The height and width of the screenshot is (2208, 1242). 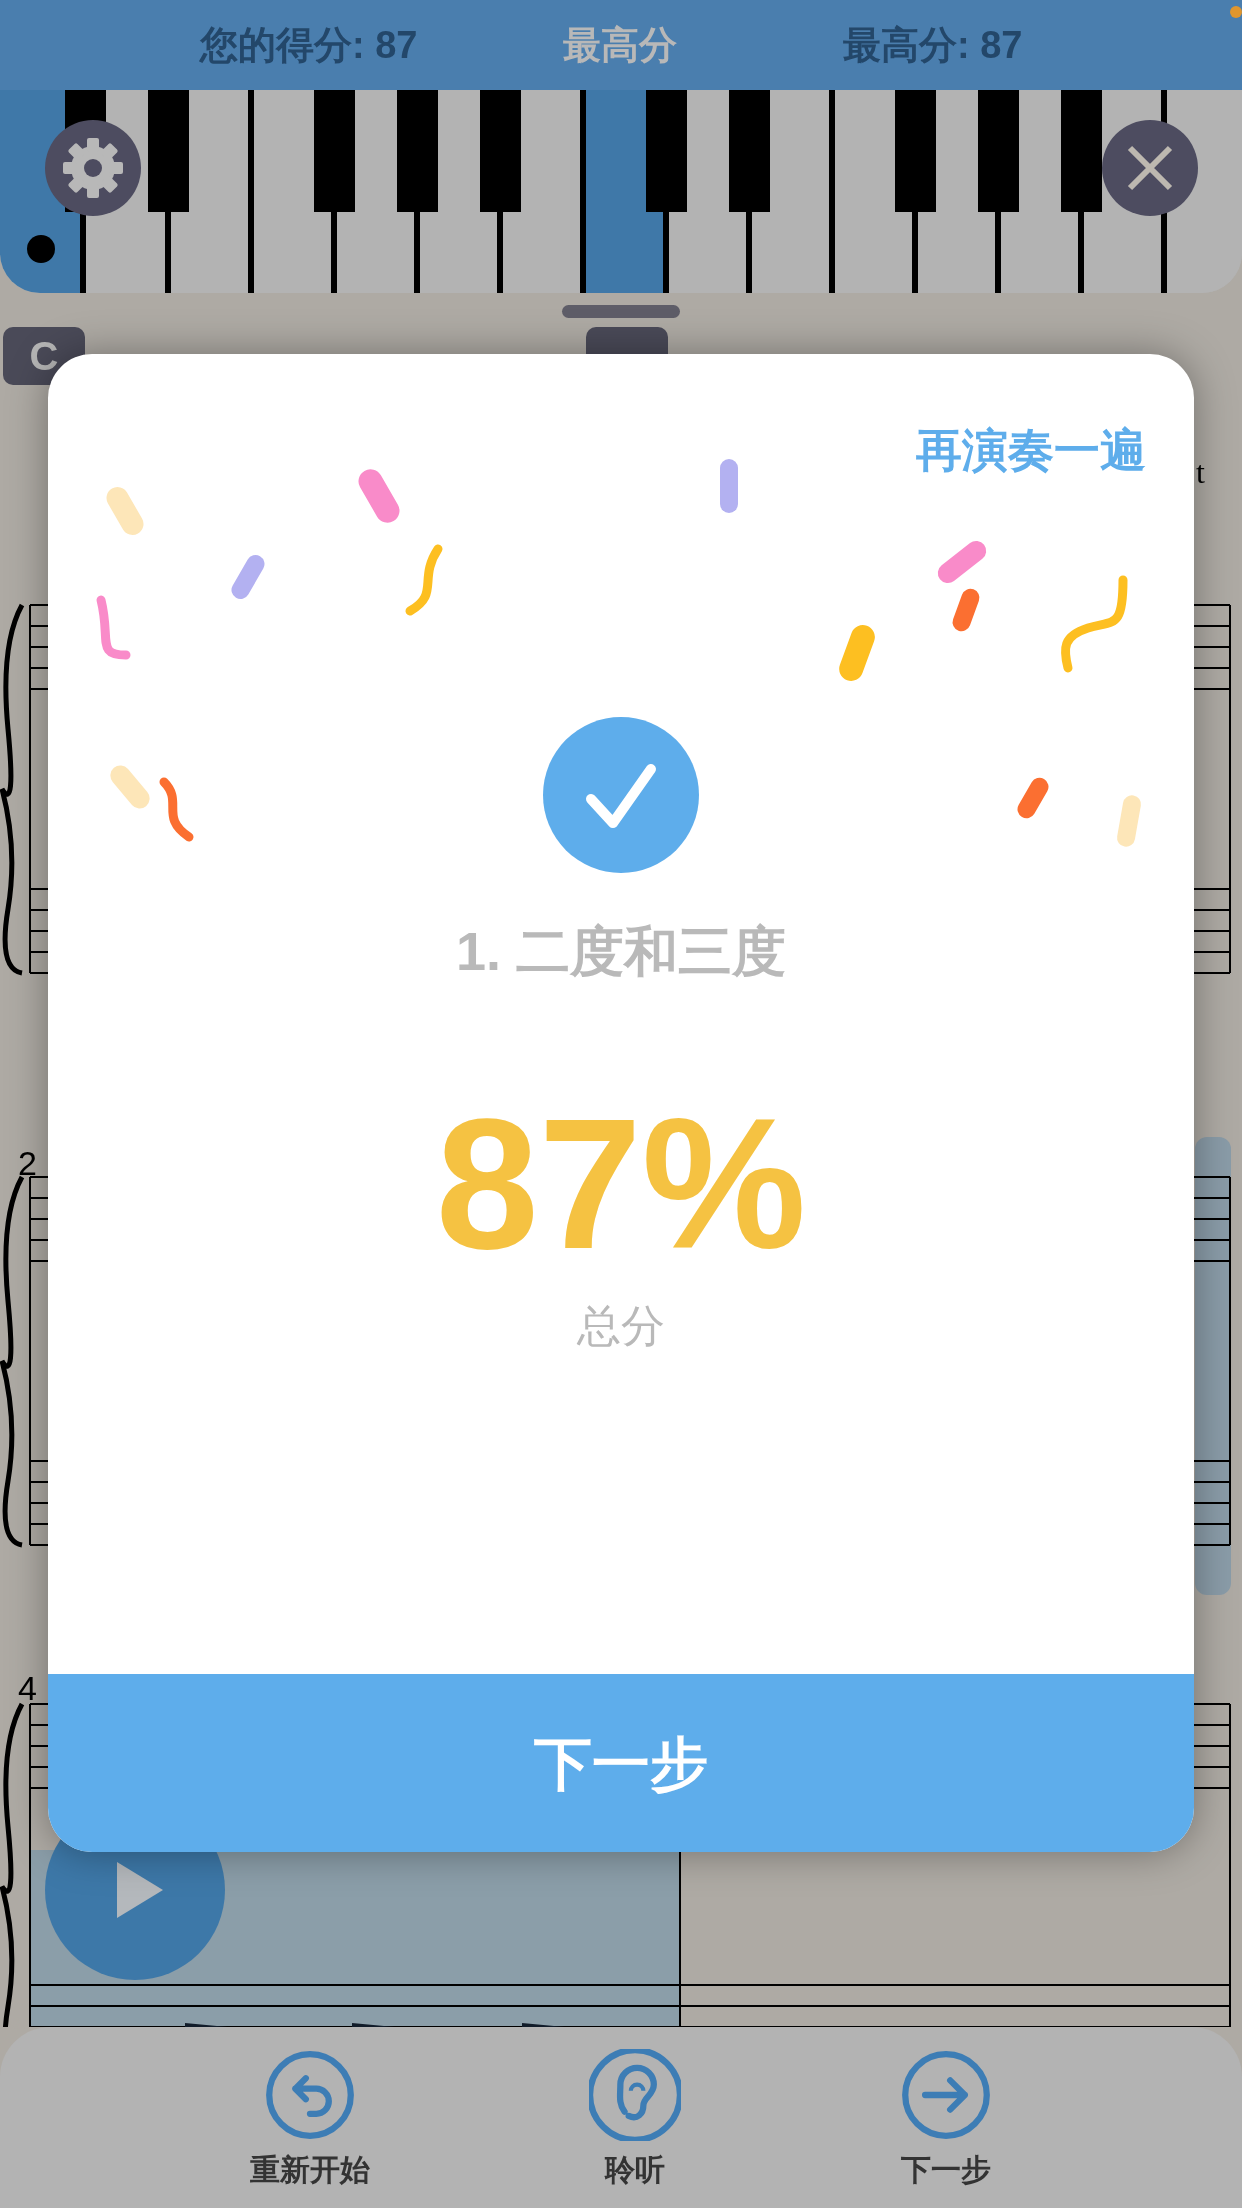 What do you see at coordinates (1236, 12) in the screenshot?
I see `status-dot` at bounding box center [1236, 12].